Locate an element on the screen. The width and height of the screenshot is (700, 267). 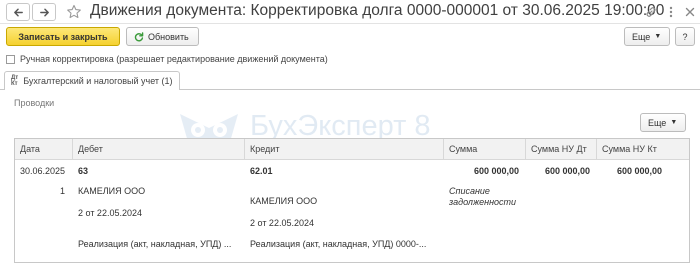
tab-accounting-tax: Дт Кт Бухгалтерский и налоговый учет (1) is located at coordinates (92, 80).